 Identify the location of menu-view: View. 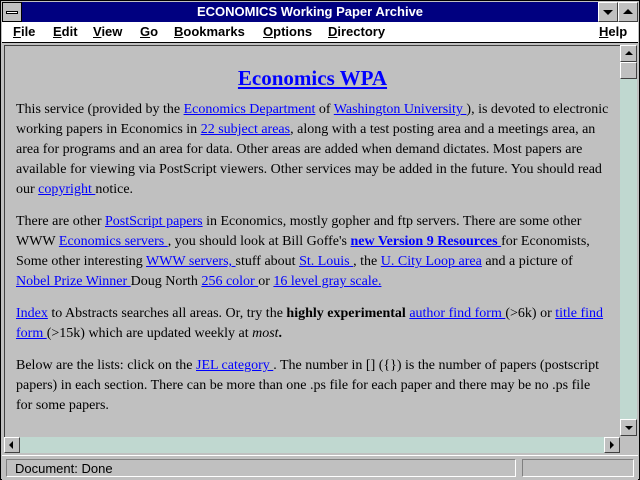
(107, 32).